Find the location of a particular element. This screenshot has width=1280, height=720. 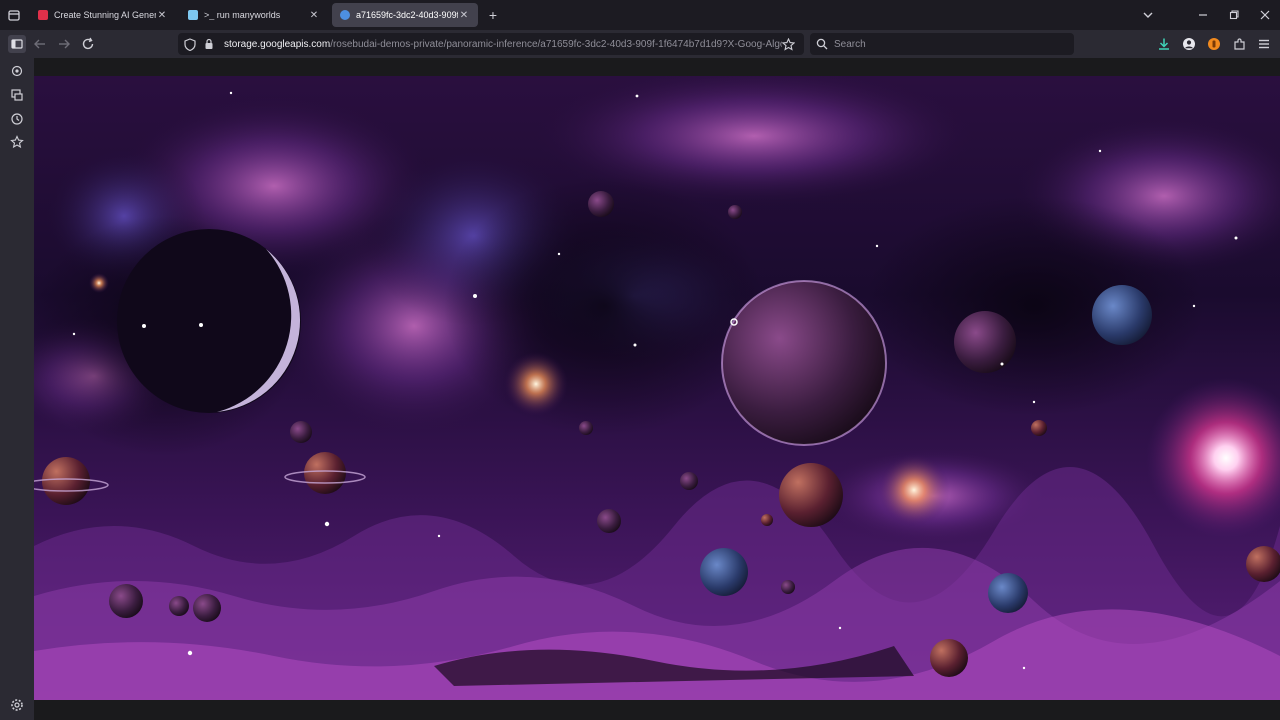

forward-icon is located at coordinates (64, 44).